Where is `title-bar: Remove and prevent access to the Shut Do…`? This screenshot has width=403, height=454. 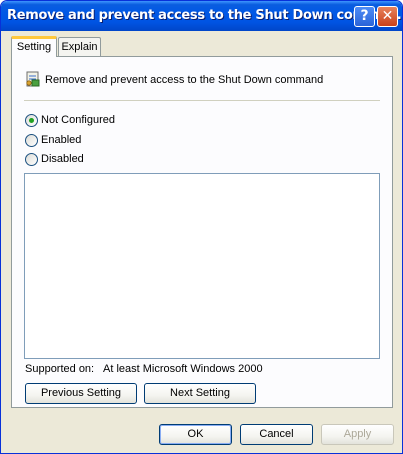 title-bar: Remove and prevent access to the Shut Do… is located at coordinates (201, 16).